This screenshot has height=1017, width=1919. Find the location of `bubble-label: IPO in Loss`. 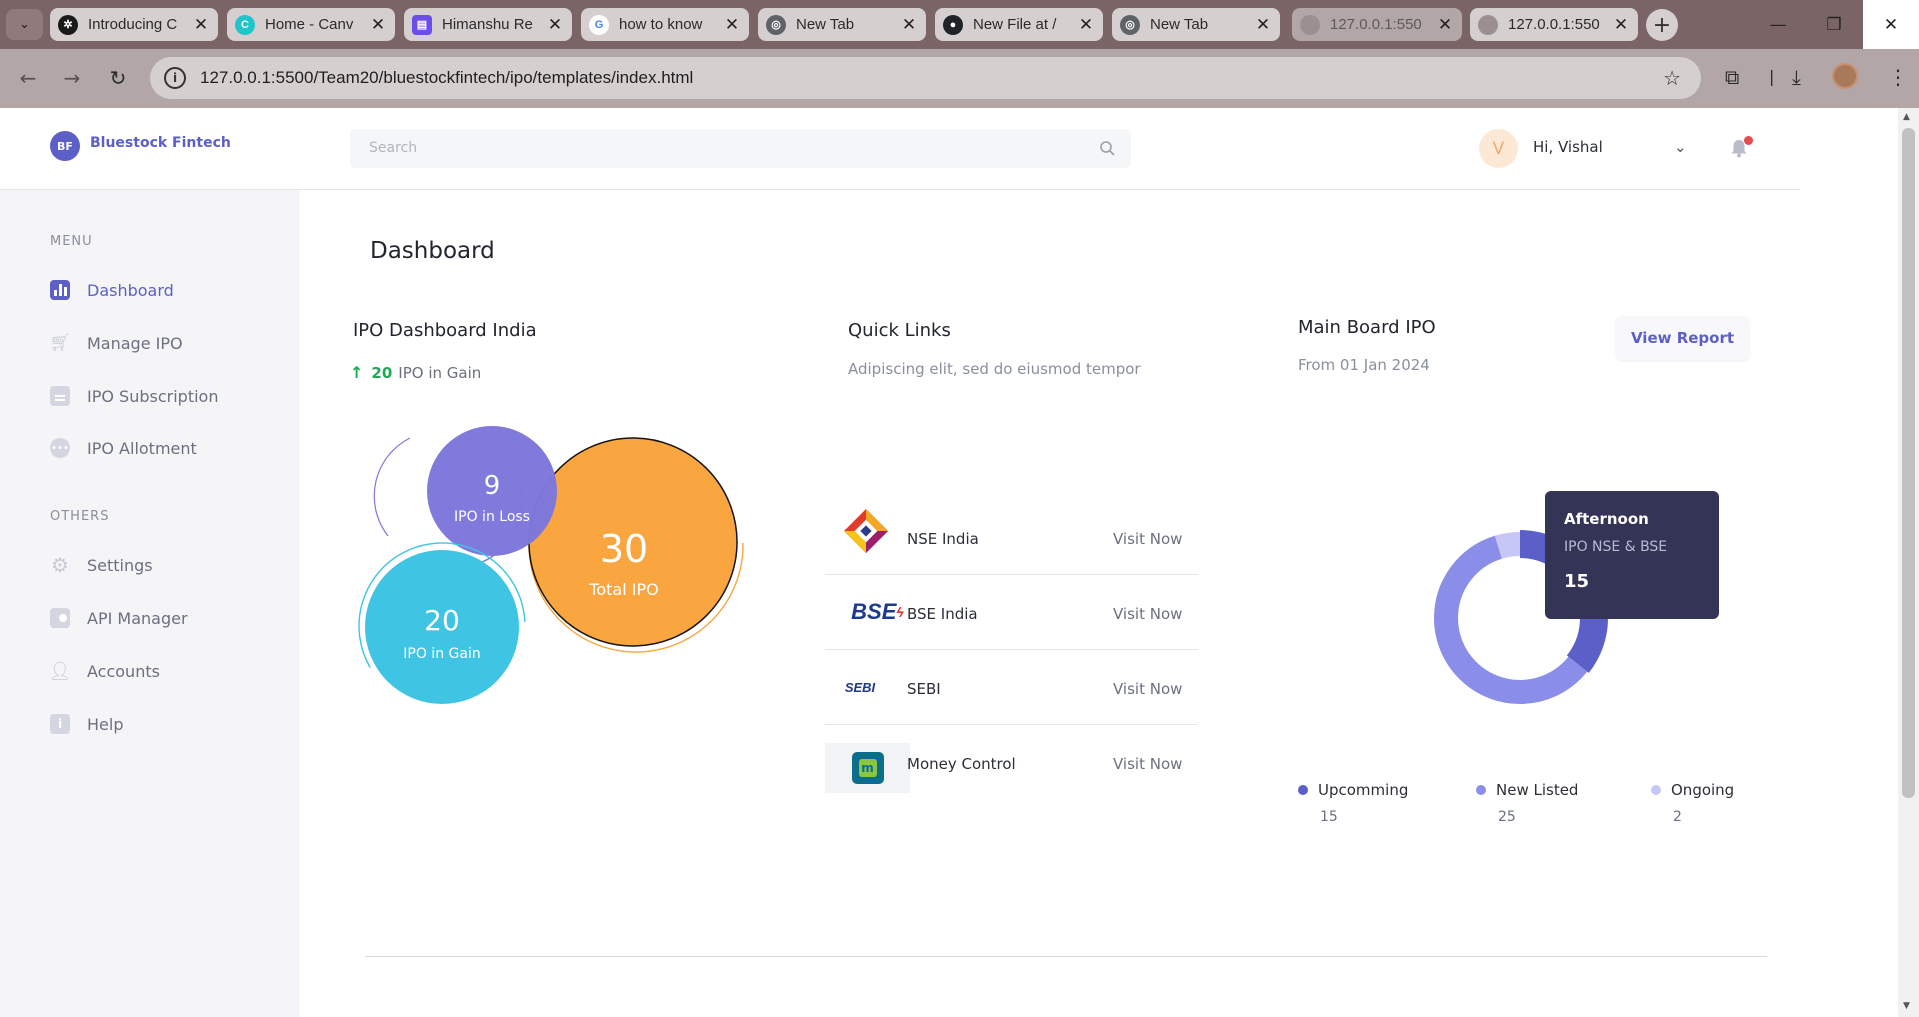

bubble-label: IPO in Loss is located at coordinates (492, 517).